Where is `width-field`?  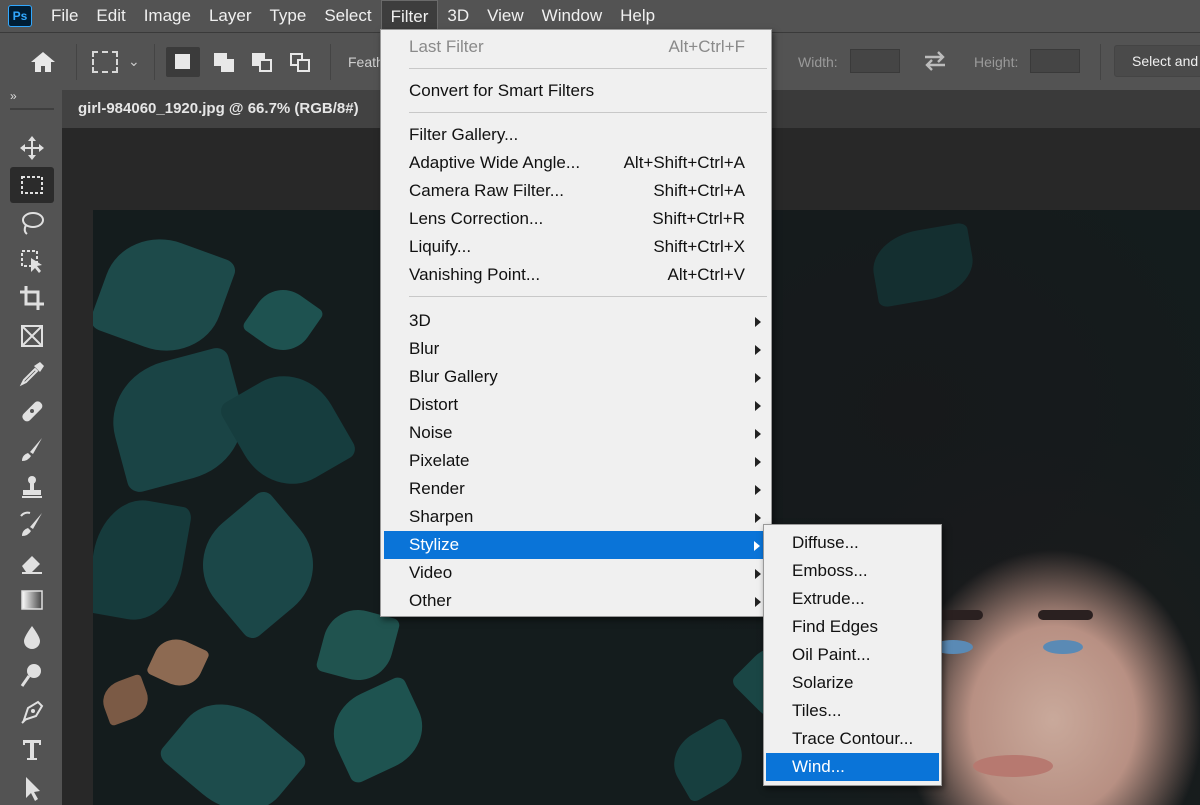 width-field is located at coordinates (875, 61).